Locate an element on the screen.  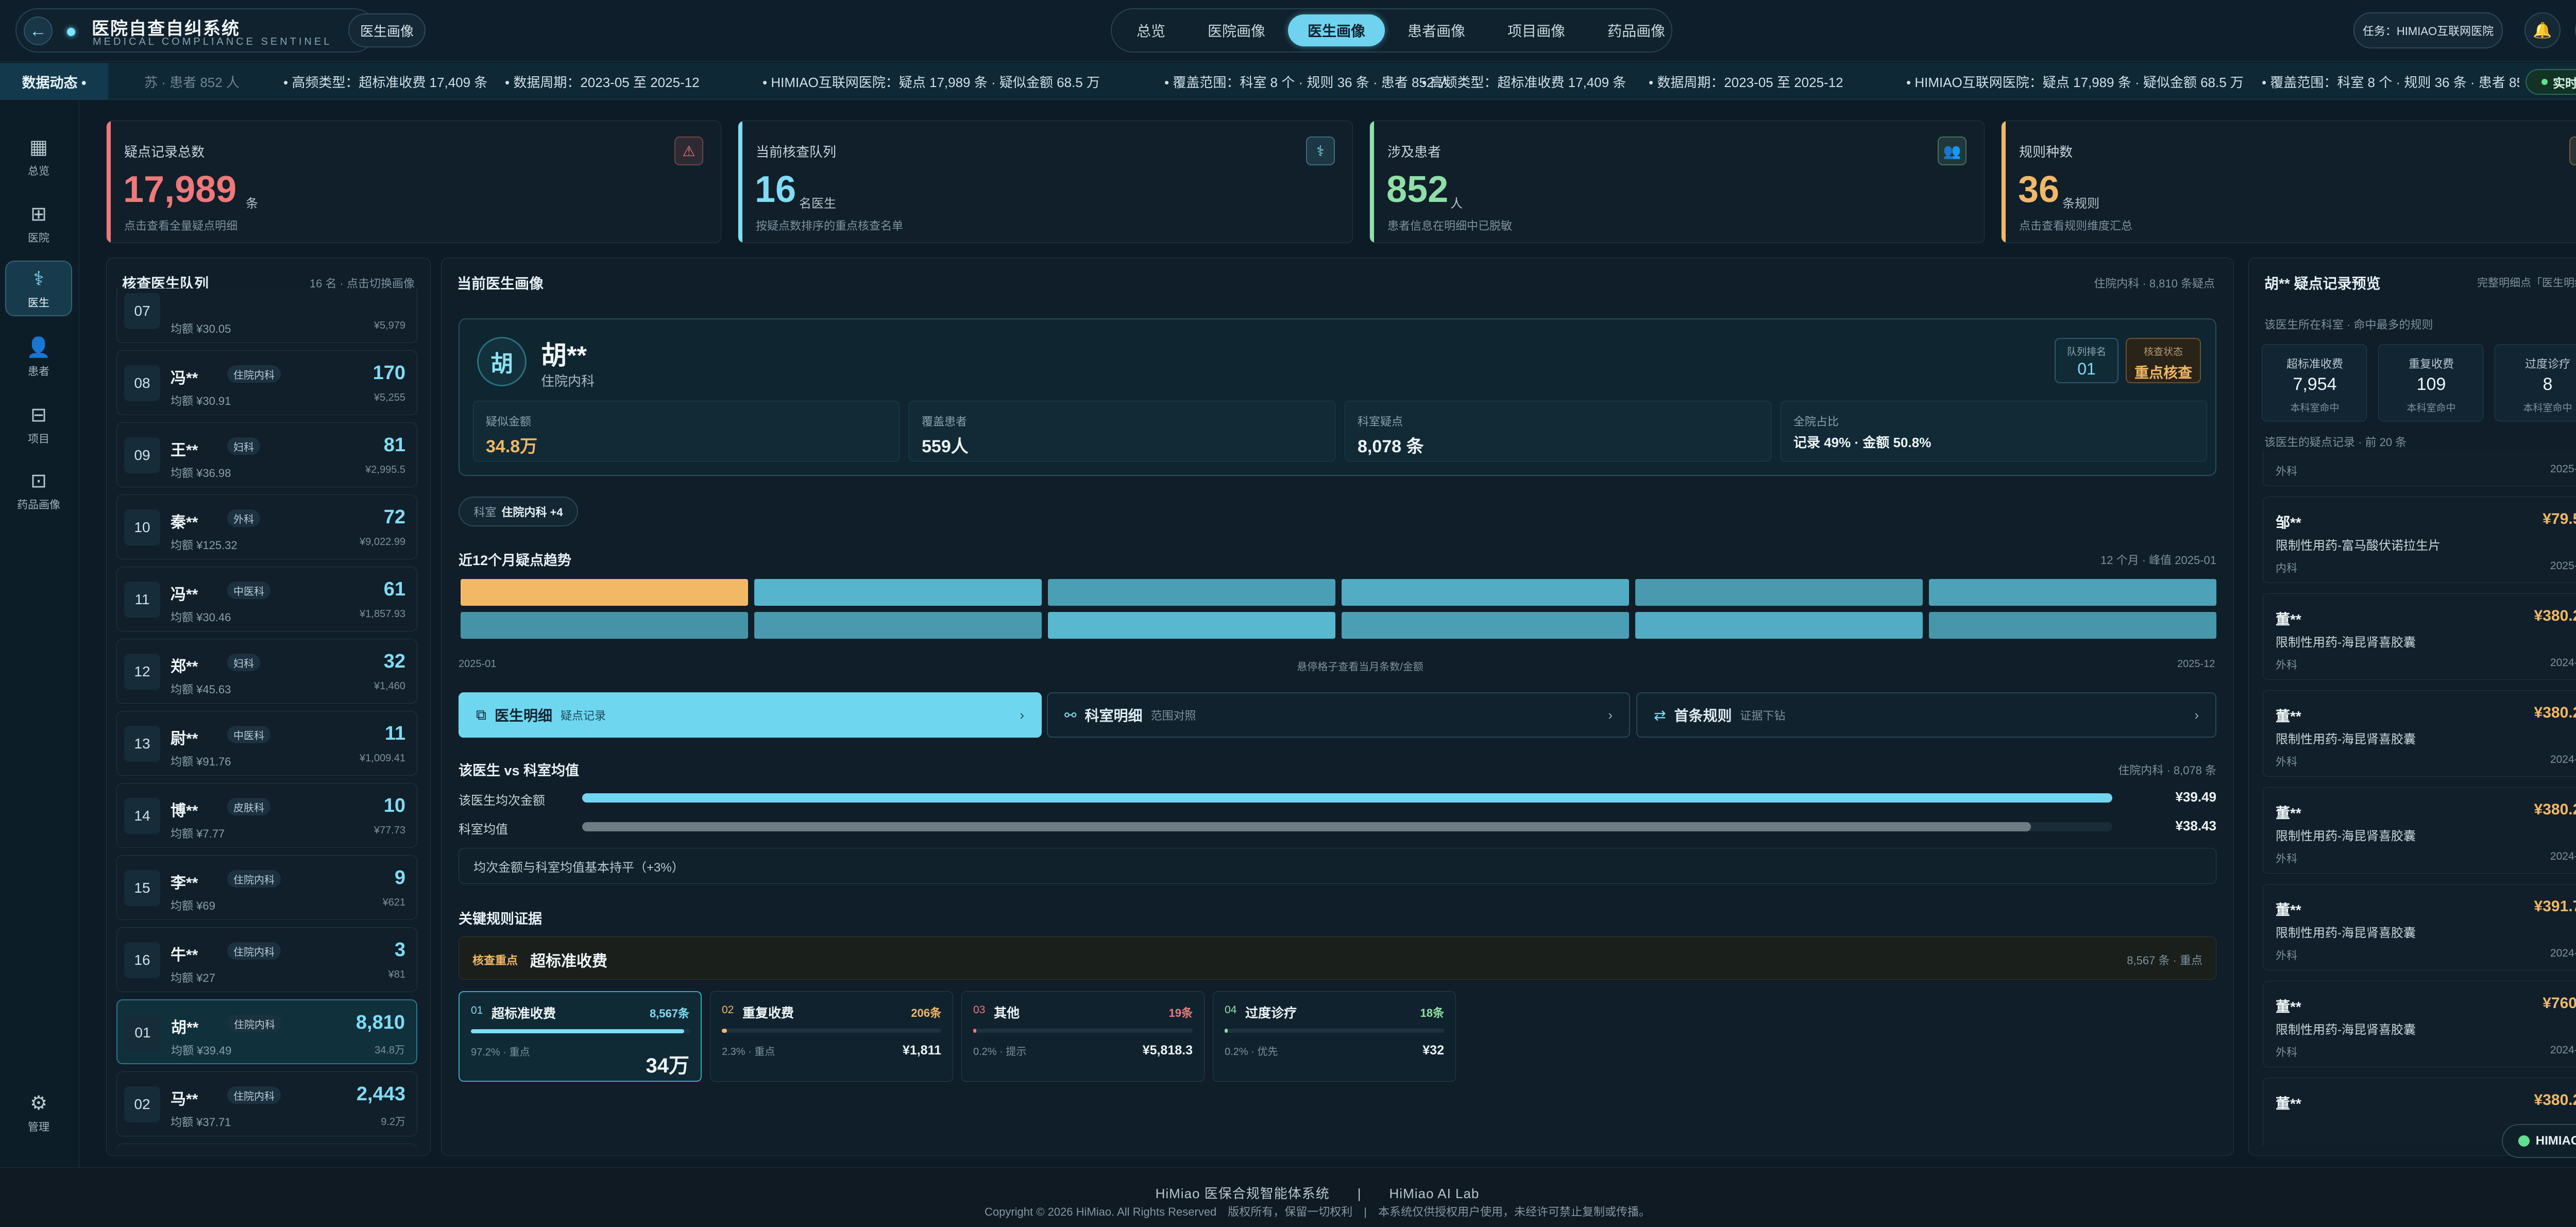
doctor-amount: ¥5,255 is located at coordinates (389, 397).